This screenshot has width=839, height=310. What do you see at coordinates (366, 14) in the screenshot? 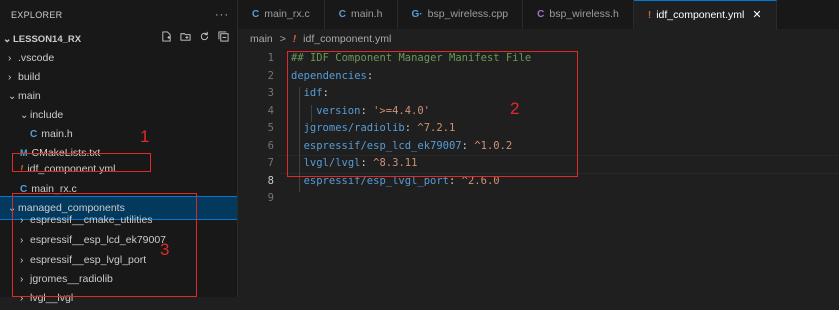
I see `tab-label: main.h` at bounding box center [366, 14].